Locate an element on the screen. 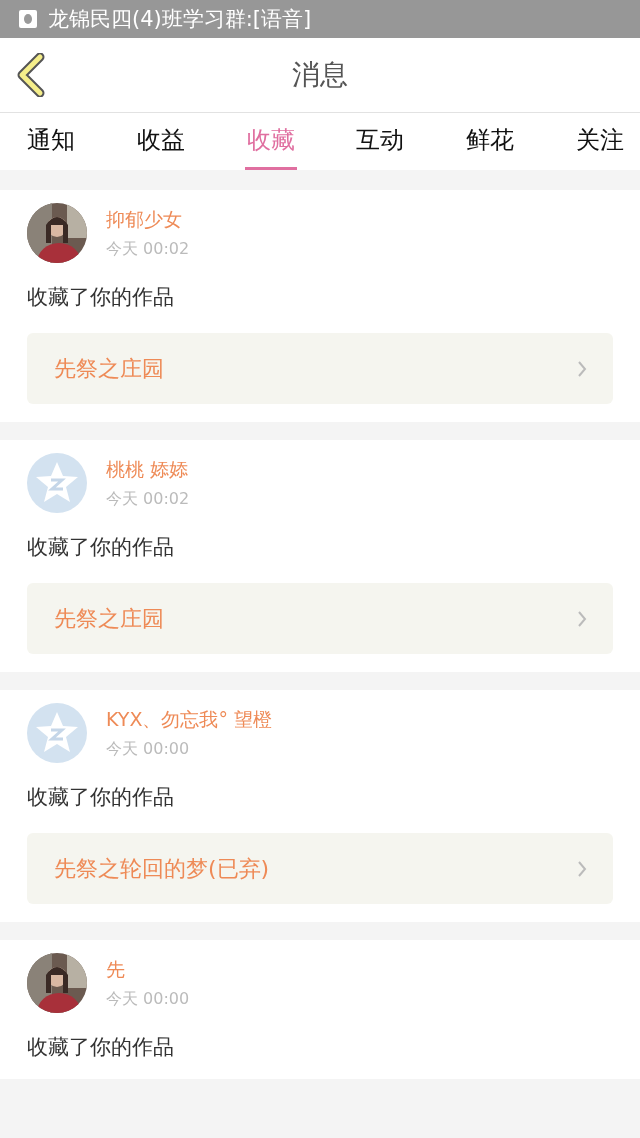 This screenshot has height=1138, width=640. user-name: 桃桃 婖婖 is located at coordinates (147, 469).